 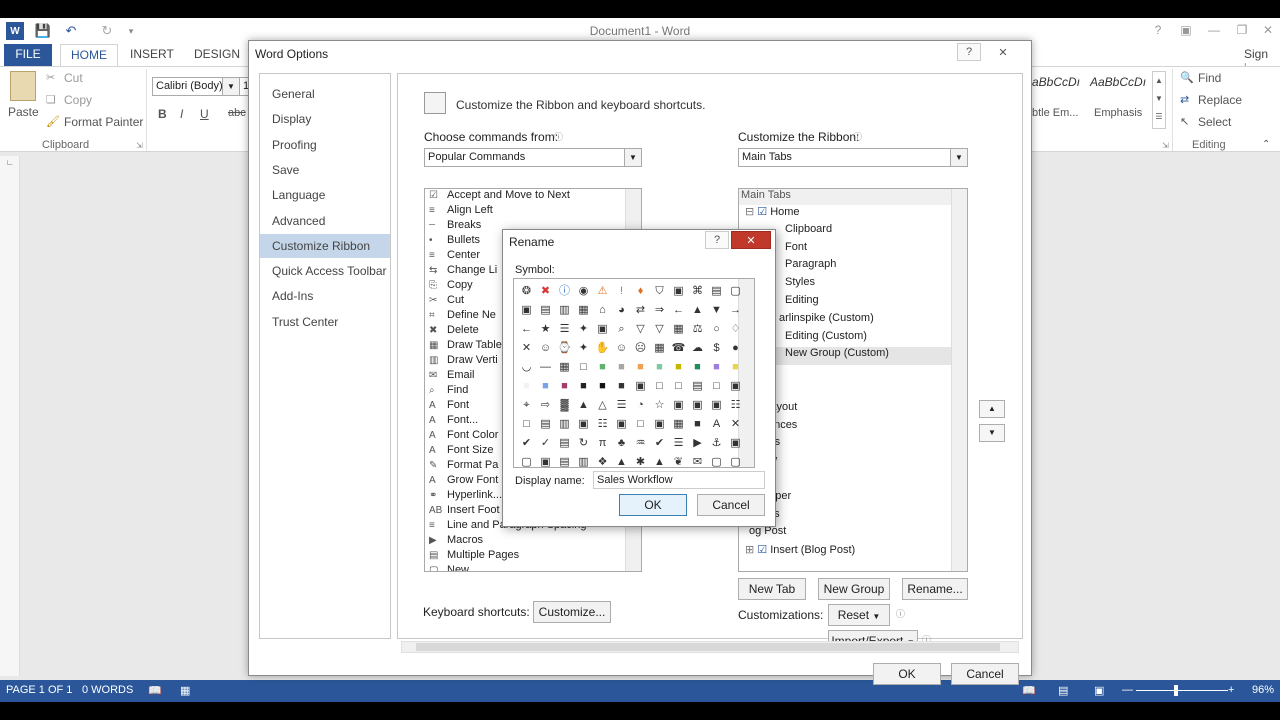 I want to click on symbol-option: ✖, so click(x=545, y=291).